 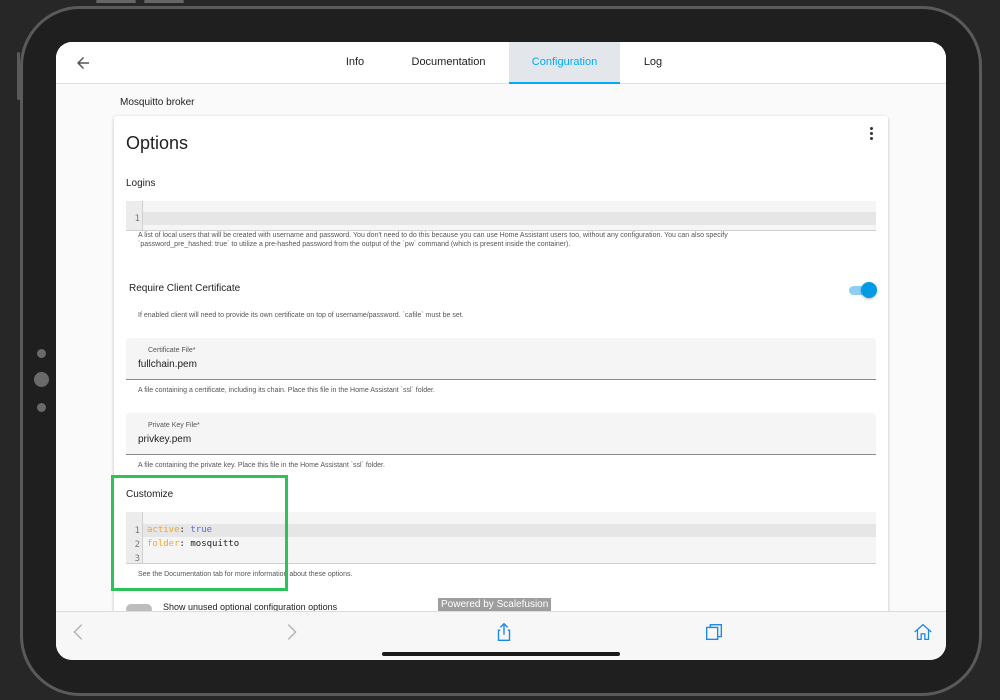 What do you see at coordinates (501, 654) in the screenshot?
I see `home-indicator` at bounding box center [501, 654].